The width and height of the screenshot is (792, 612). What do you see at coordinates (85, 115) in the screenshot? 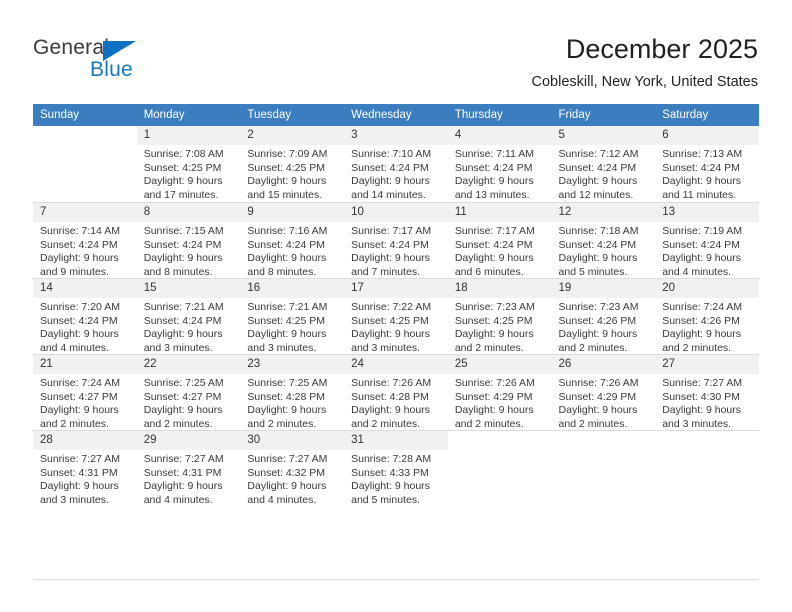
I see `weekday-header-sunday: Sunday` at bounding box center [85, 115].